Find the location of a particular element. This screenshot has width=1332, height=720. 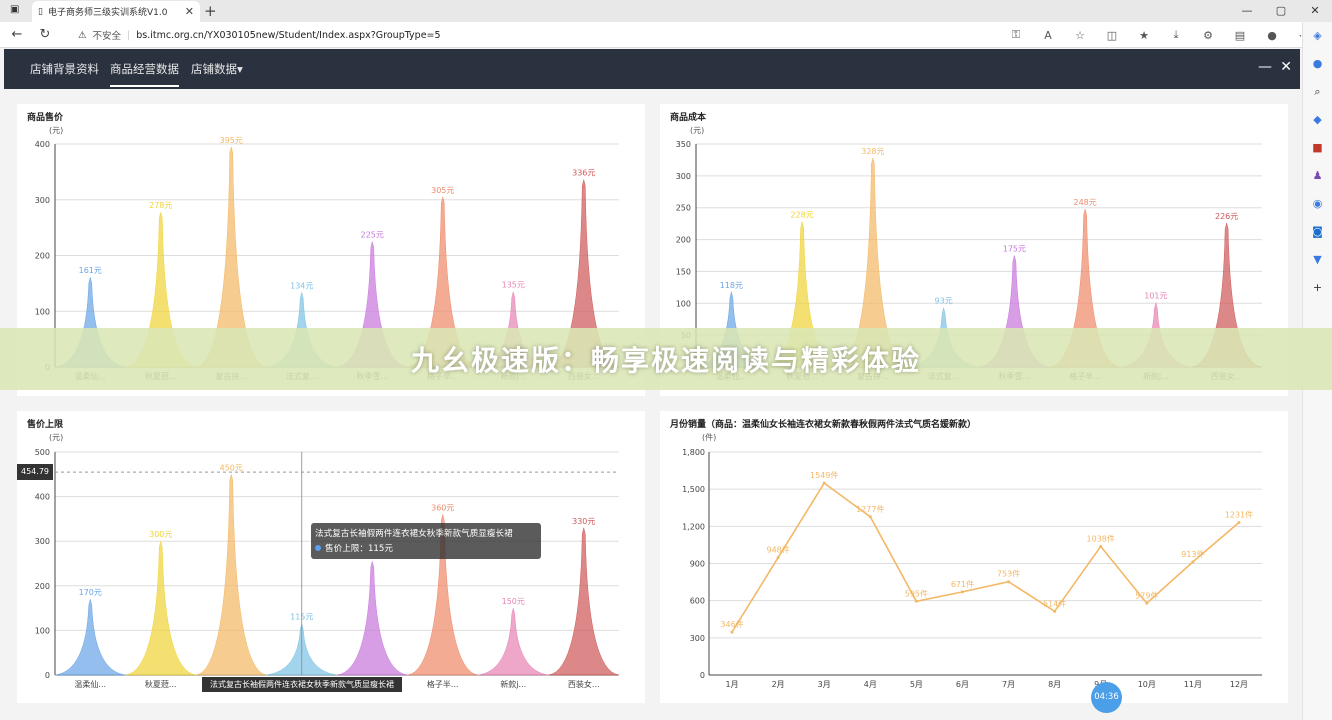

series-dot-icon is located at coordinates (318, 548).